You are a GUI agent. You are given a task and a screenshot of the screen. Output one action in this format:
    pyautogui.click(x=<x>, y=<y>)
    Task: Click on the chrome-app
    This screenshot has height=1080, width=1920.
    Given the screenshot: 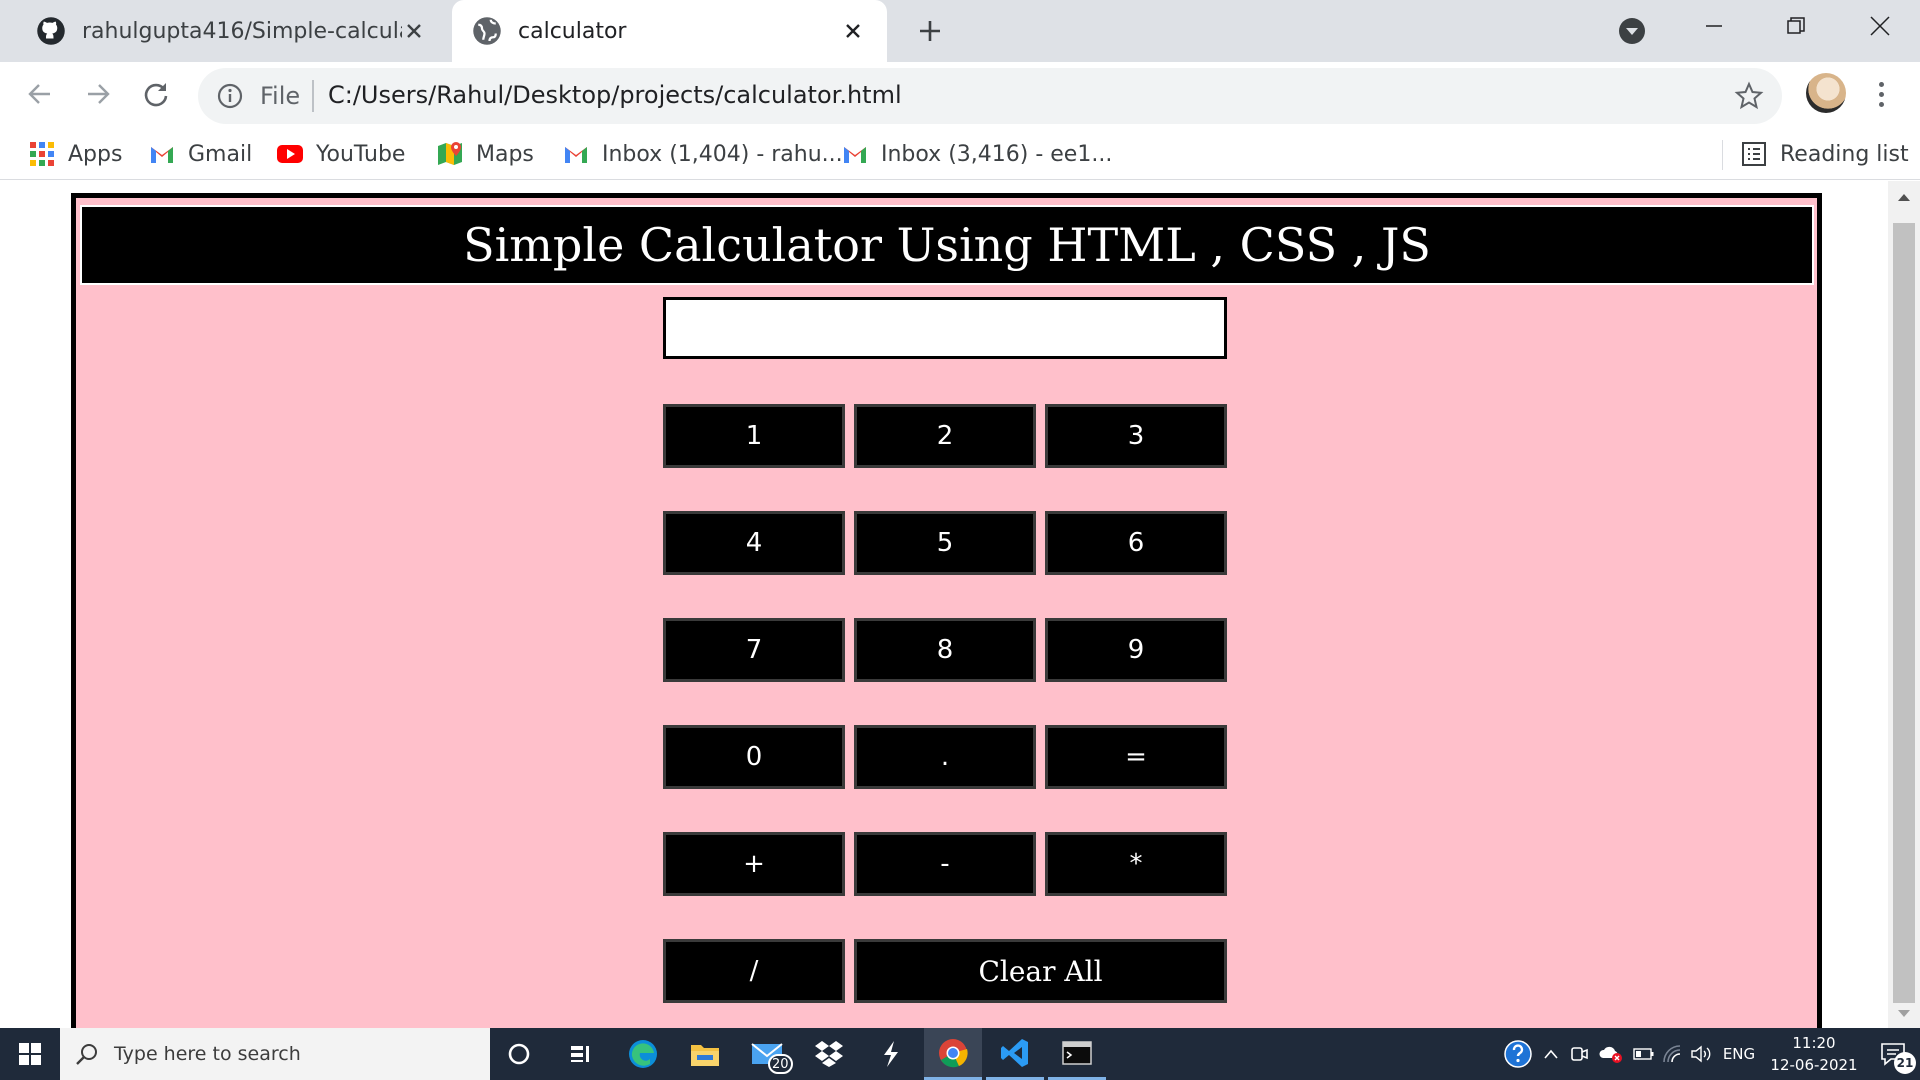 What is the action you would take?
    pyautogui.click(x=953, y=1054)
    